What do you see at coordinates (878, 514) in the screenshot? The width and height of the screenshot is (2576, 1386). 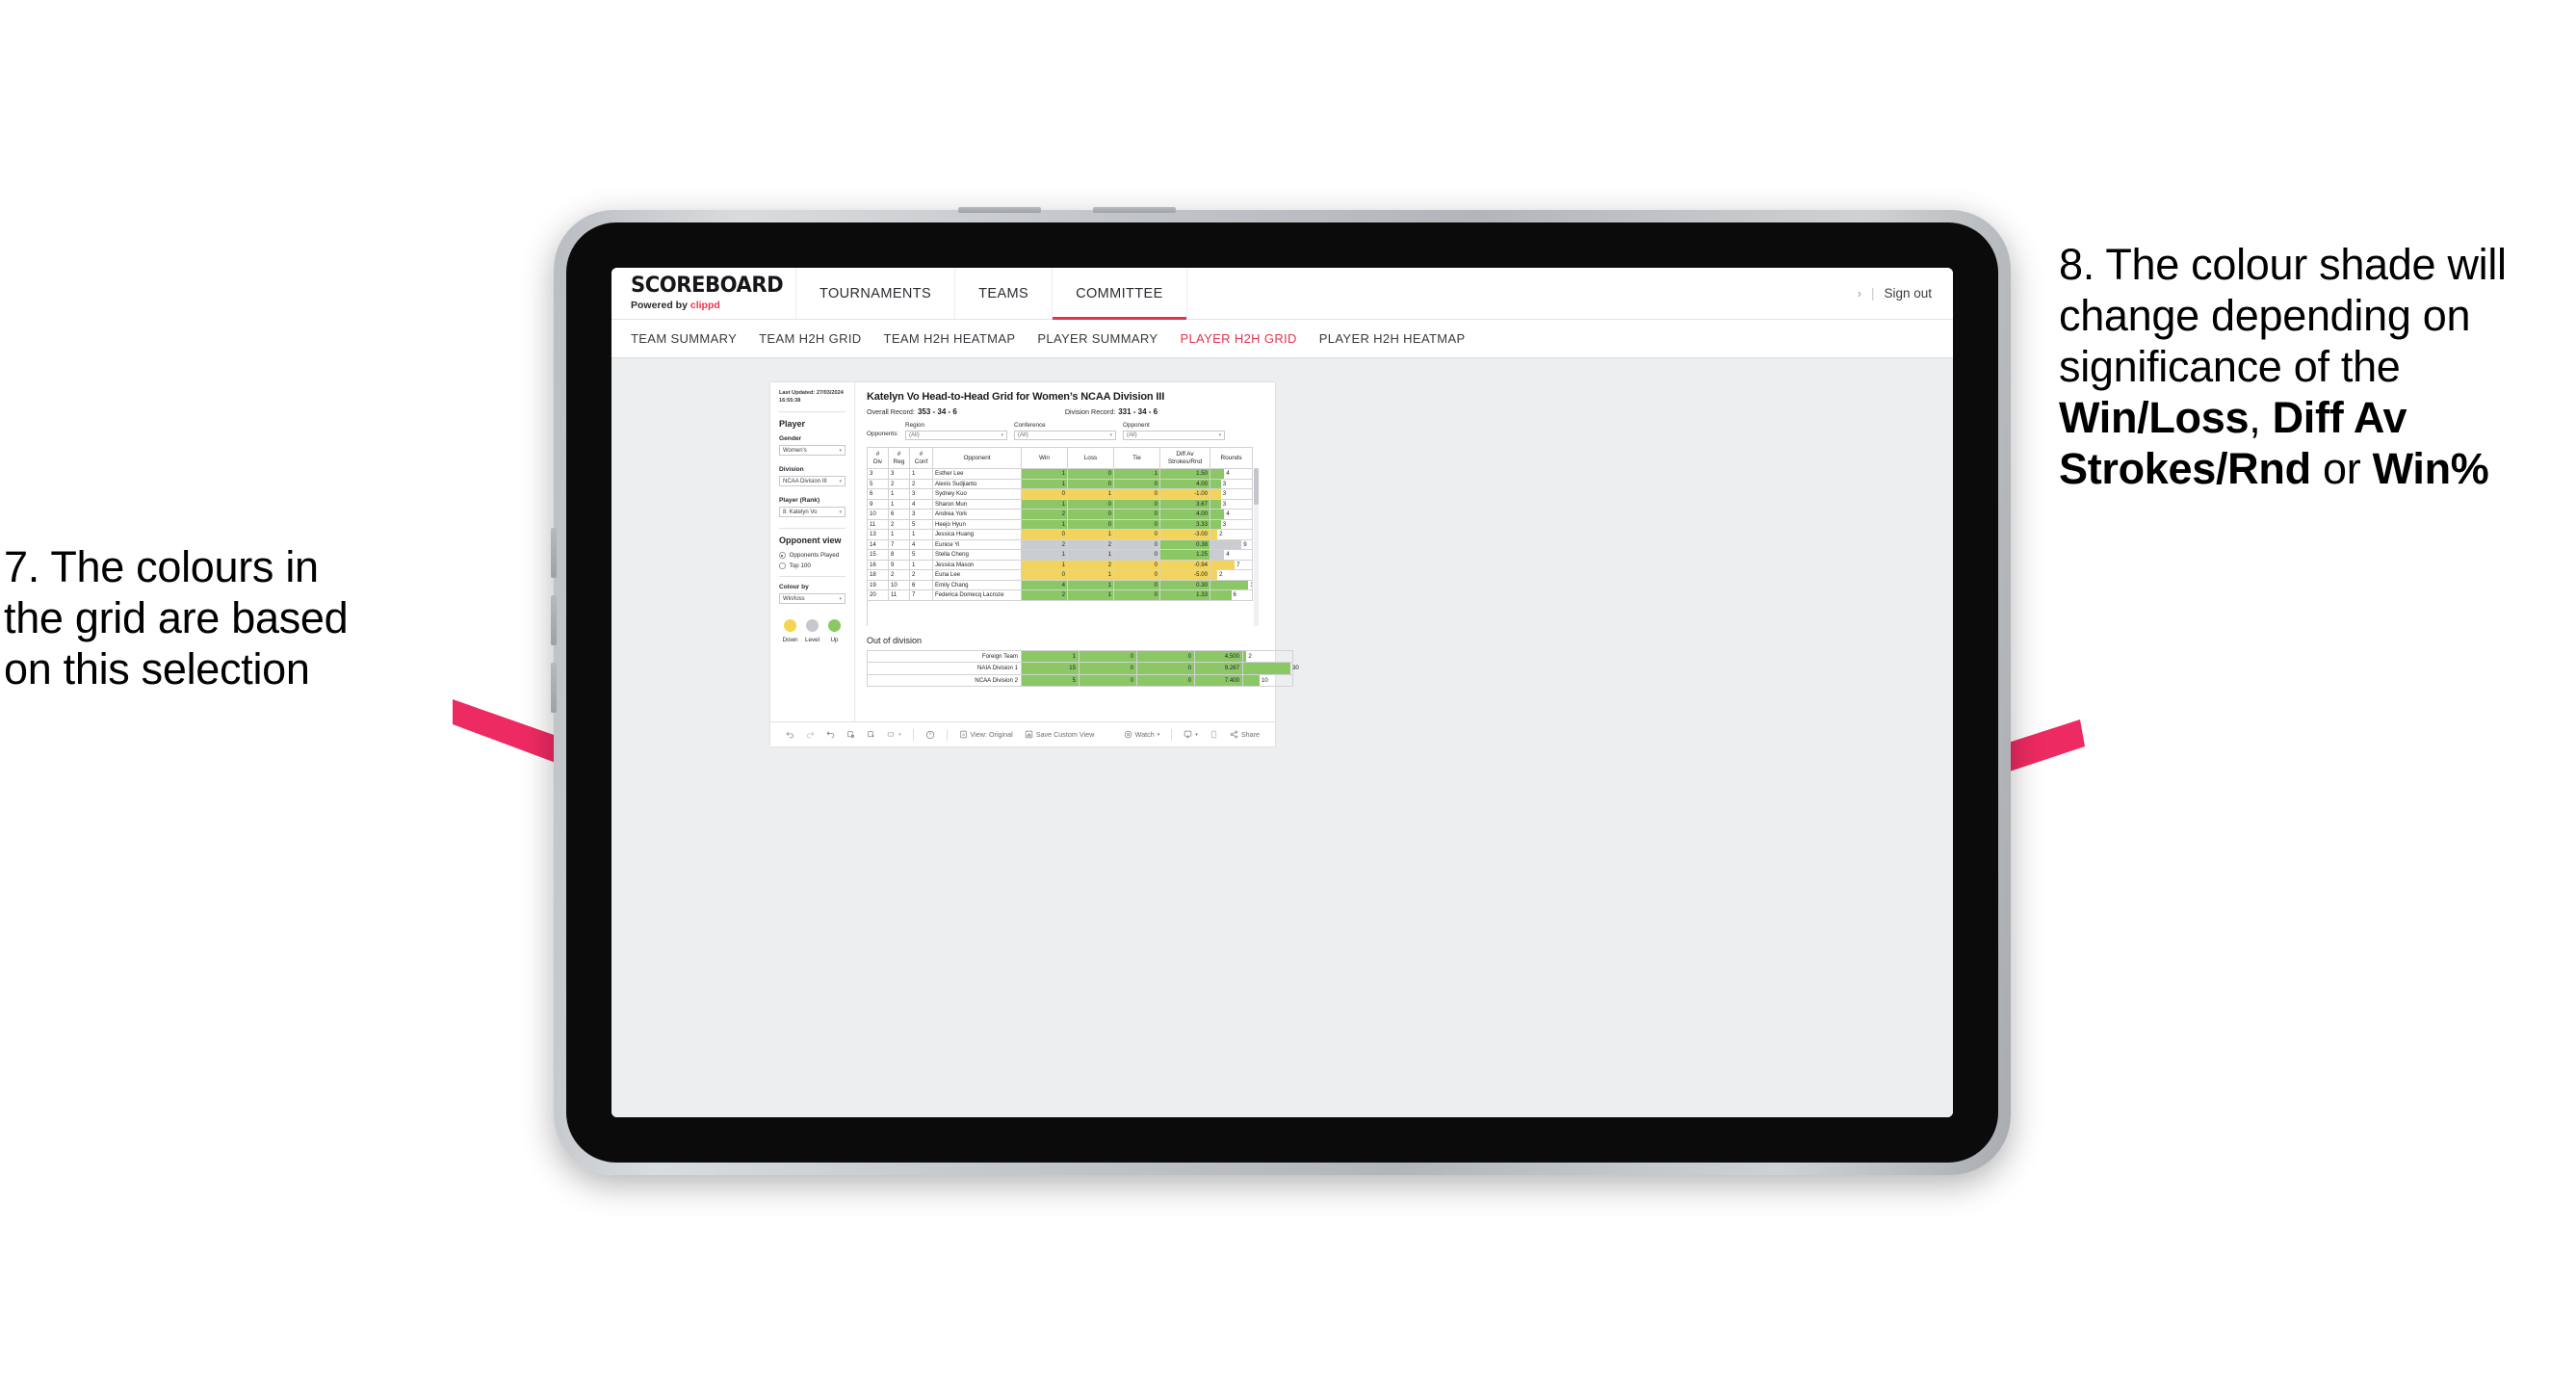 I see `cell-div: 10` at bounding box center [878, 514].